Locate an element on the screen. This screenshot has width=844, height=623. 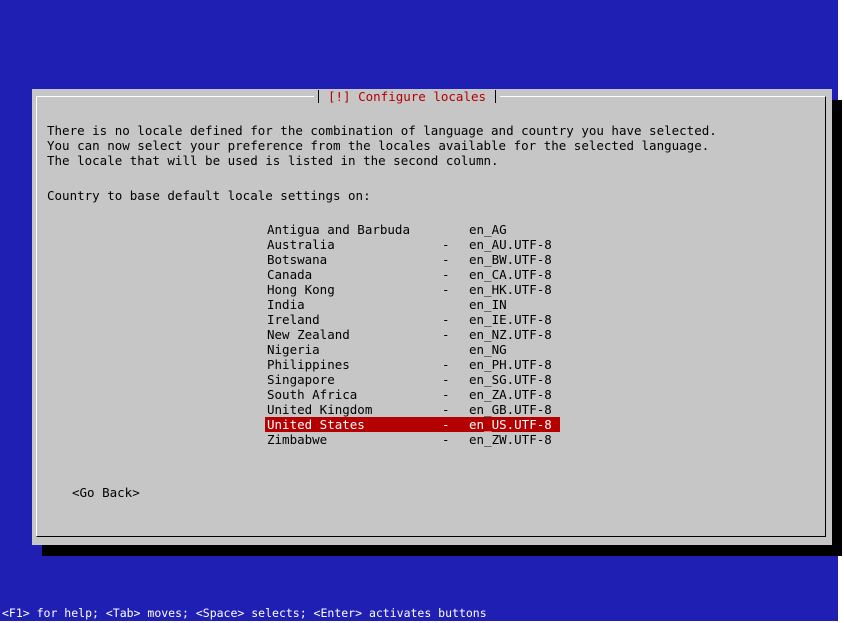
country-name: India is located at coordinates (286, 304).